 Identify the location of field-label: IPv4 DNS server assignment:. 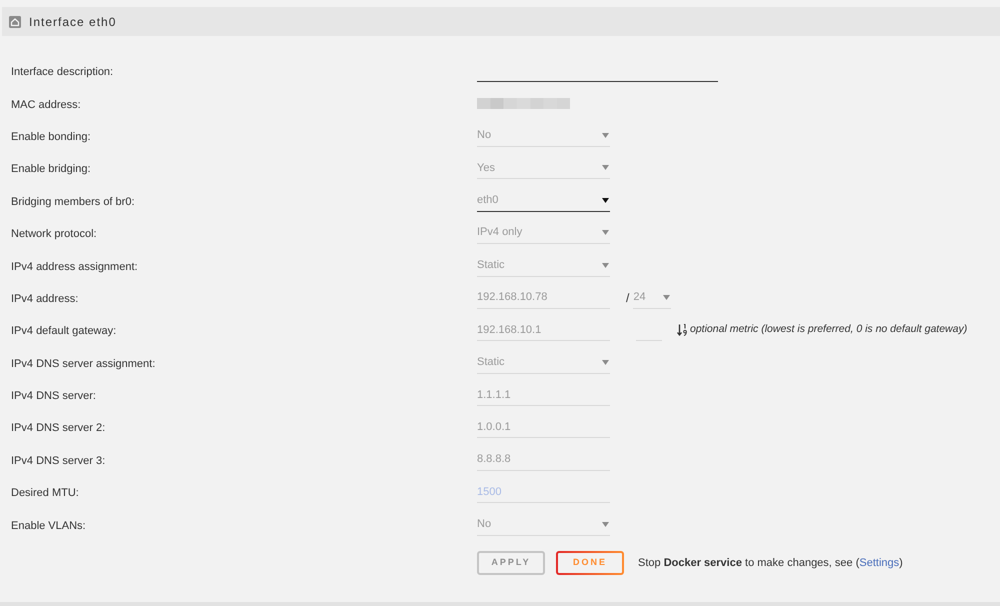
(83, 364).